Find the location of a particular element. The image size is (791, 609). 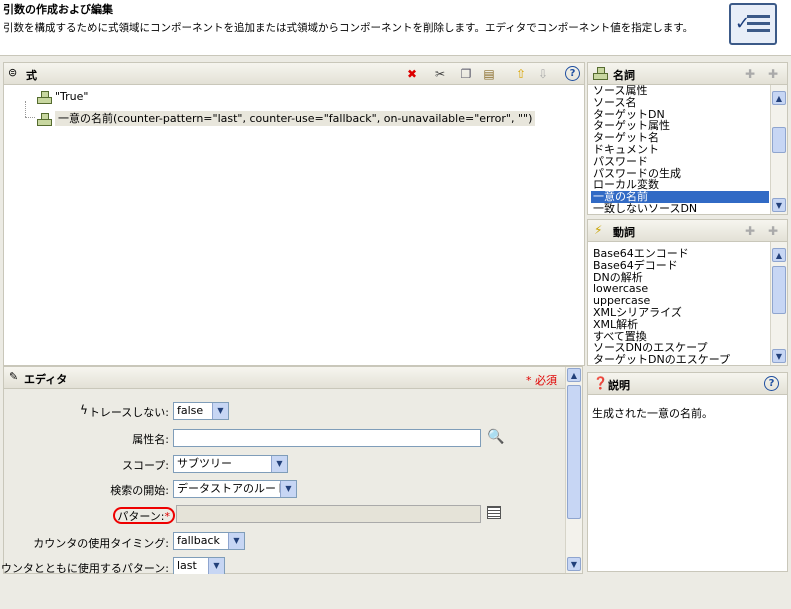

pattern-label: パターン:* is located at coordinates (143, 516).